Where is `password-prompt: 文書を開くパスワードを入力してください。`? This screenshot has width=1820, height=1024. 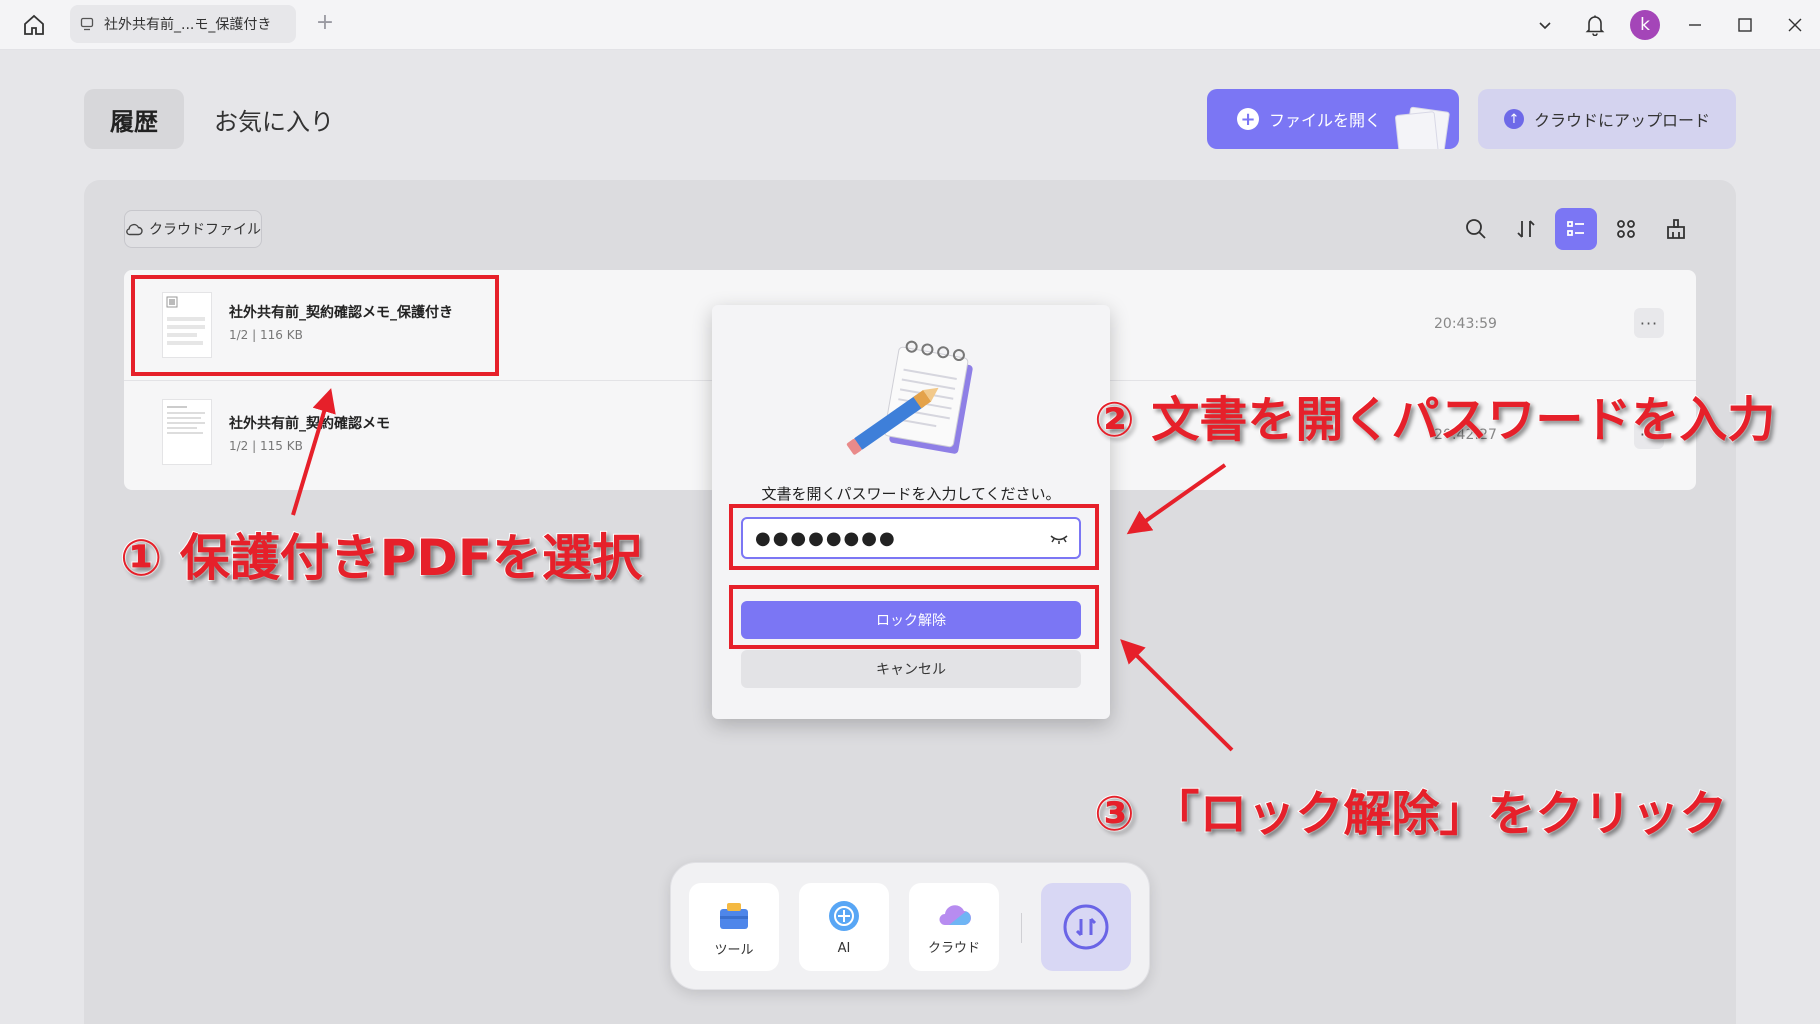
password-prompt: 文書を開くパスワードを入力してください。 is located at coordinates (911, 494).